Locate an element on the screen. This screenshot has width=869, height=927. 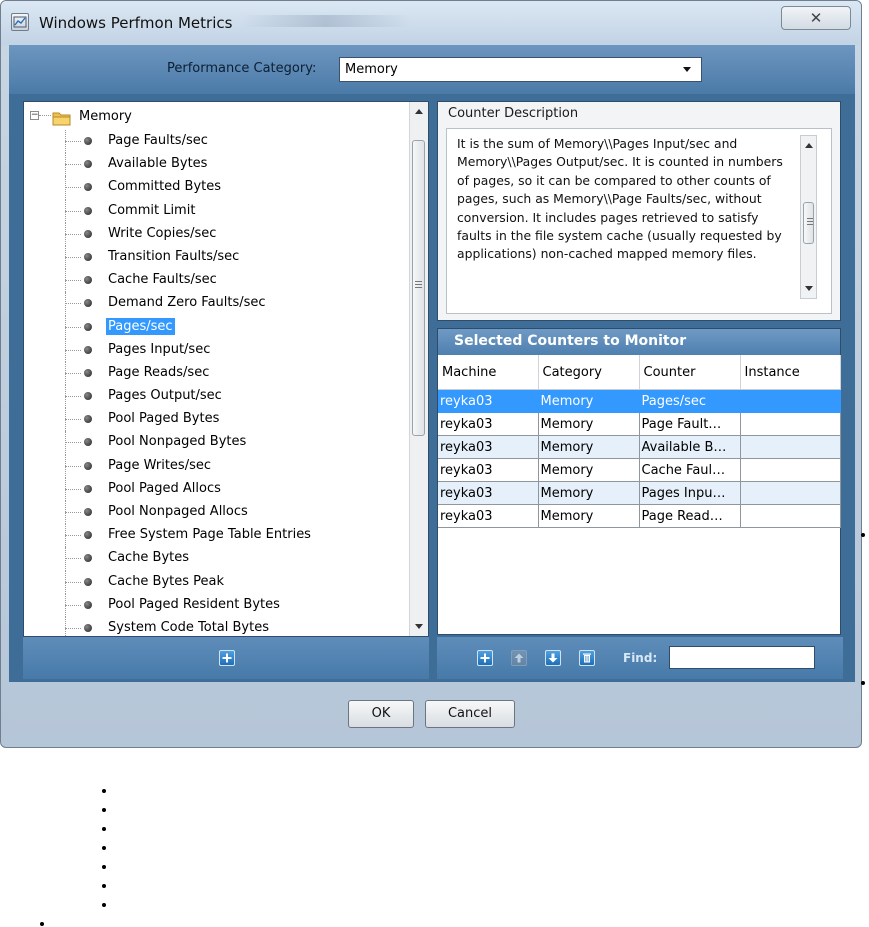
description-scroll-thumb is located at coordinates (808, 223).